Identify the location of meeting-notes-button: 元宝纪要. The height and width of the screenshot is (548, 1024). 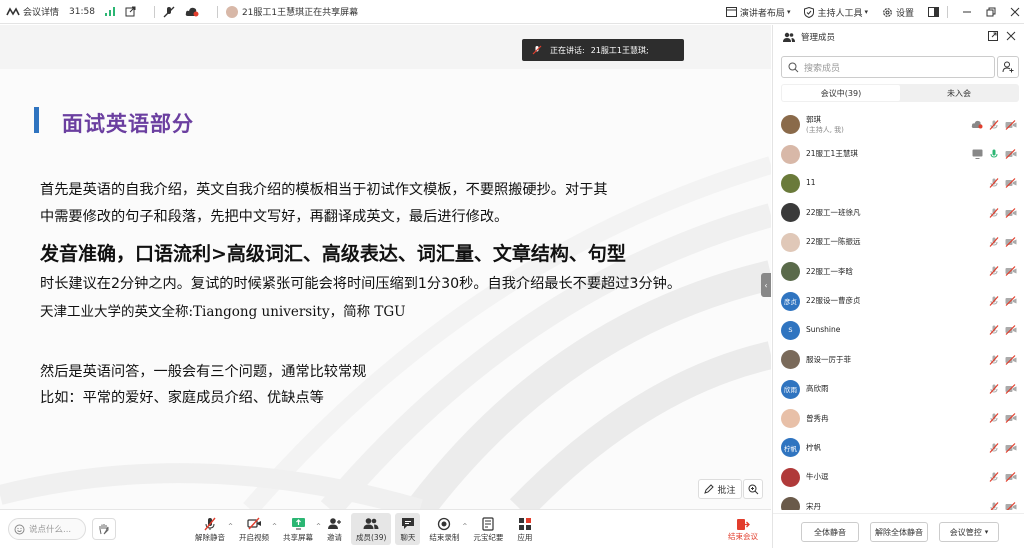
(488, 529).